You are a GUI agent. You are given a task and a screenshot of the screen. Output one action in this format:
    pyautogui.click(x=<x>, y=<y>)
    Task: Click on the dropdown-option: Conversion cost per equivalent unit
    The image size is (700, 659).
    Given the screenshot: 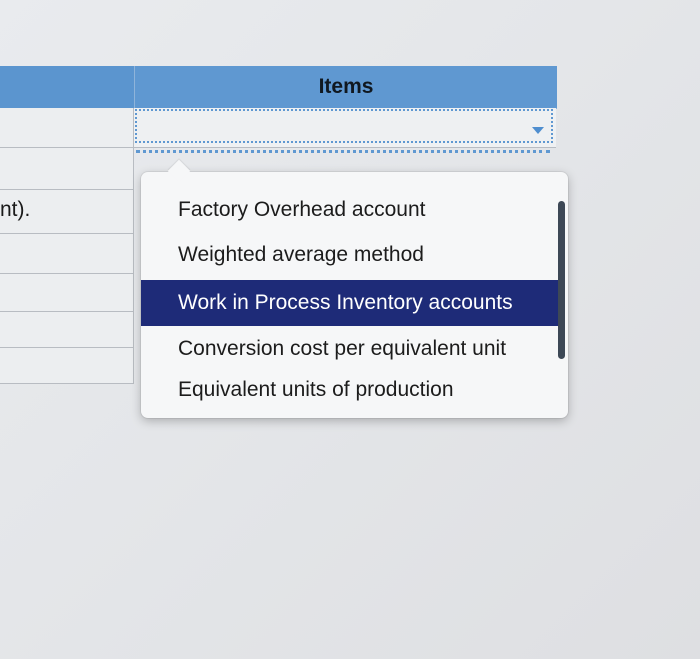 What is the action you would take?
    pyautogui.click(x=350, y=349)
    